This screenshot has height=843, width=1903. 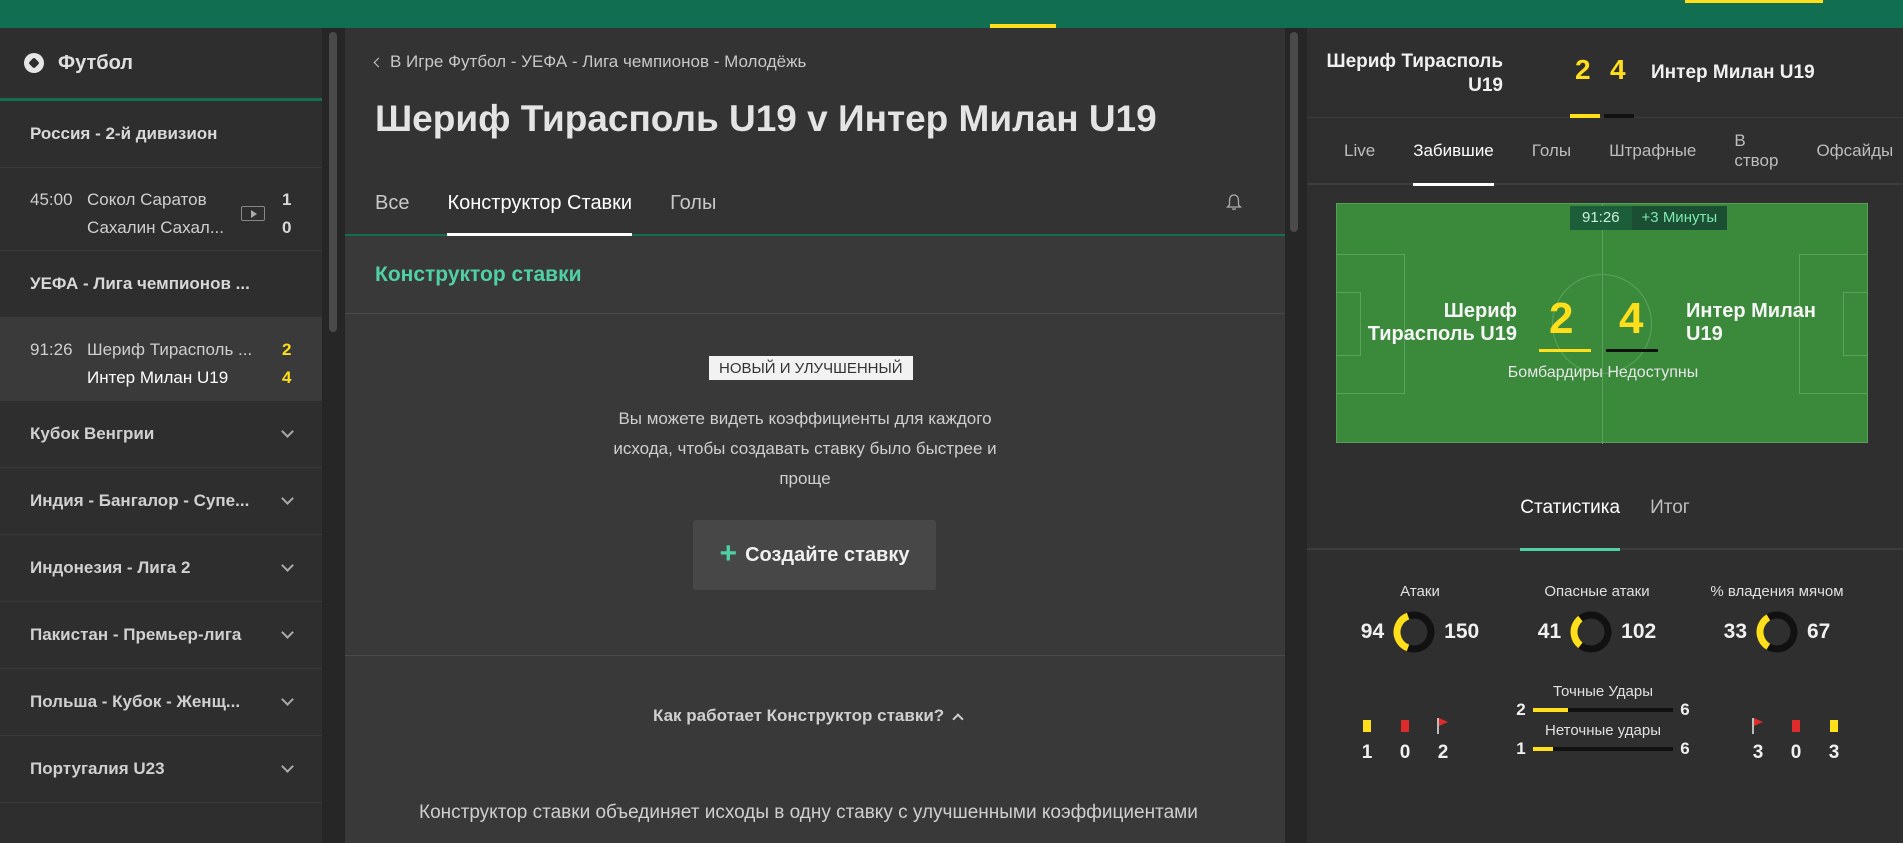 What do you see at coordinates (51, 349) in the screenshot?
I see `match-time: 91:26` at bounding box center [51, 349].